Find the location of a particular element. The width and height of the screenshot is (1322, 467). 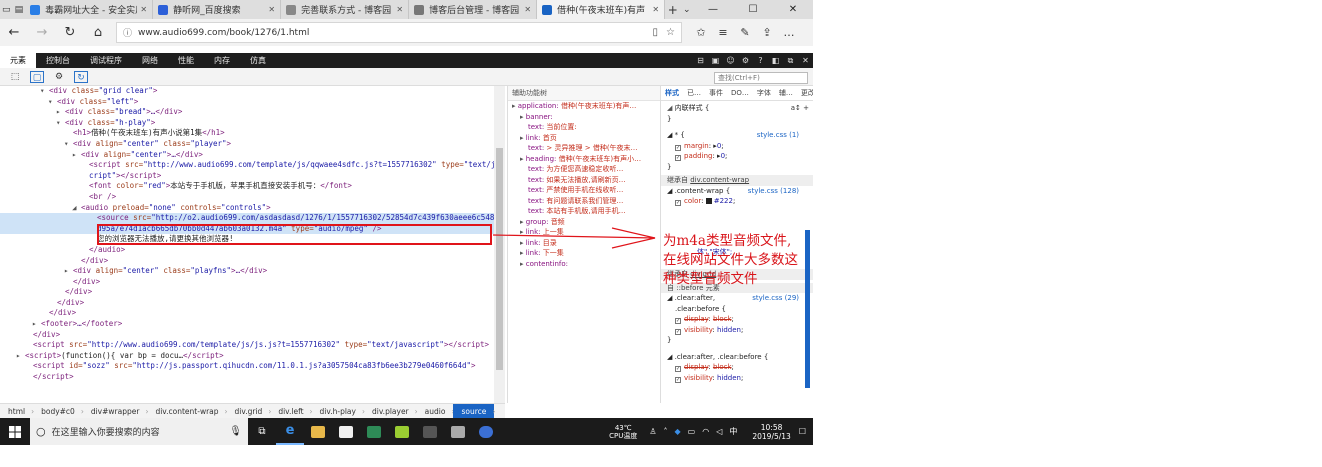

favorite-star-icon: ☆ is located at coordinates (670, 32).